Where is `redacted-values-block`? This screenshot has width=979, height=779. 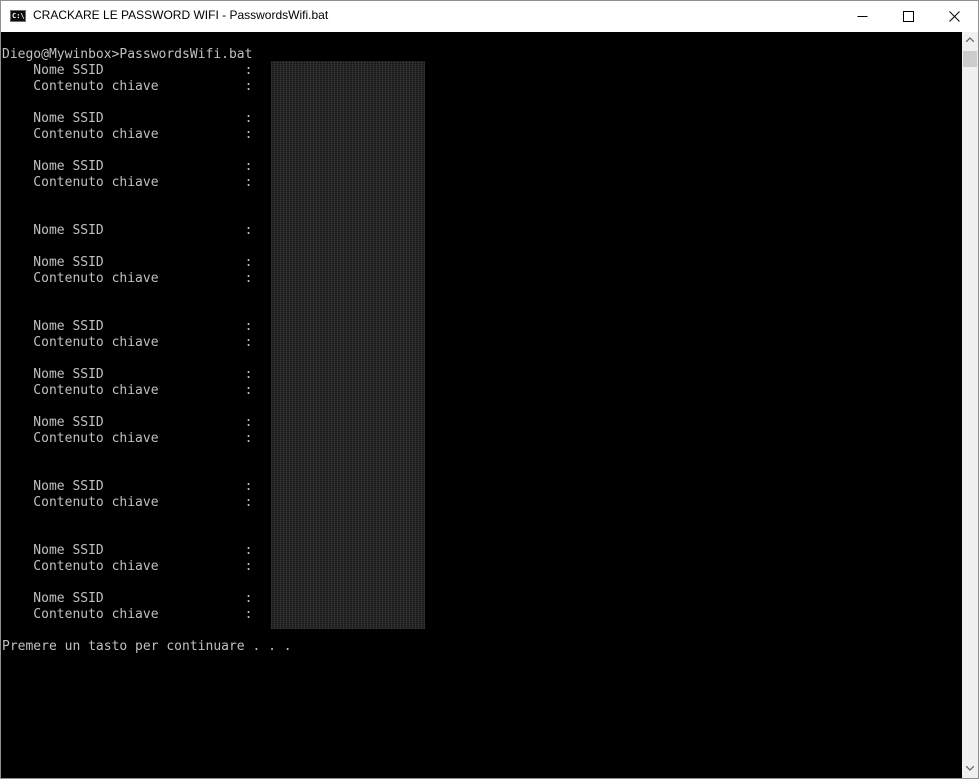
redacted-values-block is located at coordinates (348, 345).